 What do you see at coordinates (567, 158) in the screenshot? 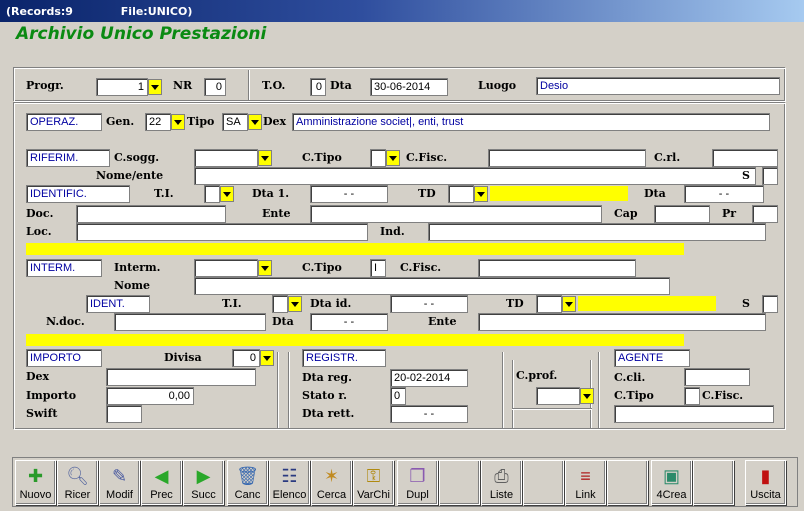
I see `riferim-cfisc-field` at bounding box center [567, 158].